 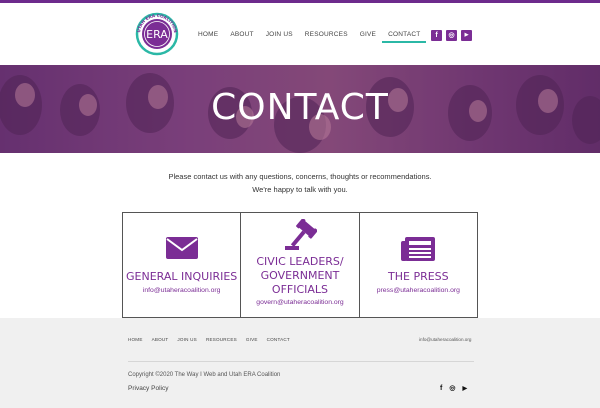 What do you see at coordinates (252, 339) in the screenshot?
I see `footer-nav-give: GIVE` at bounding box center [252, 339].